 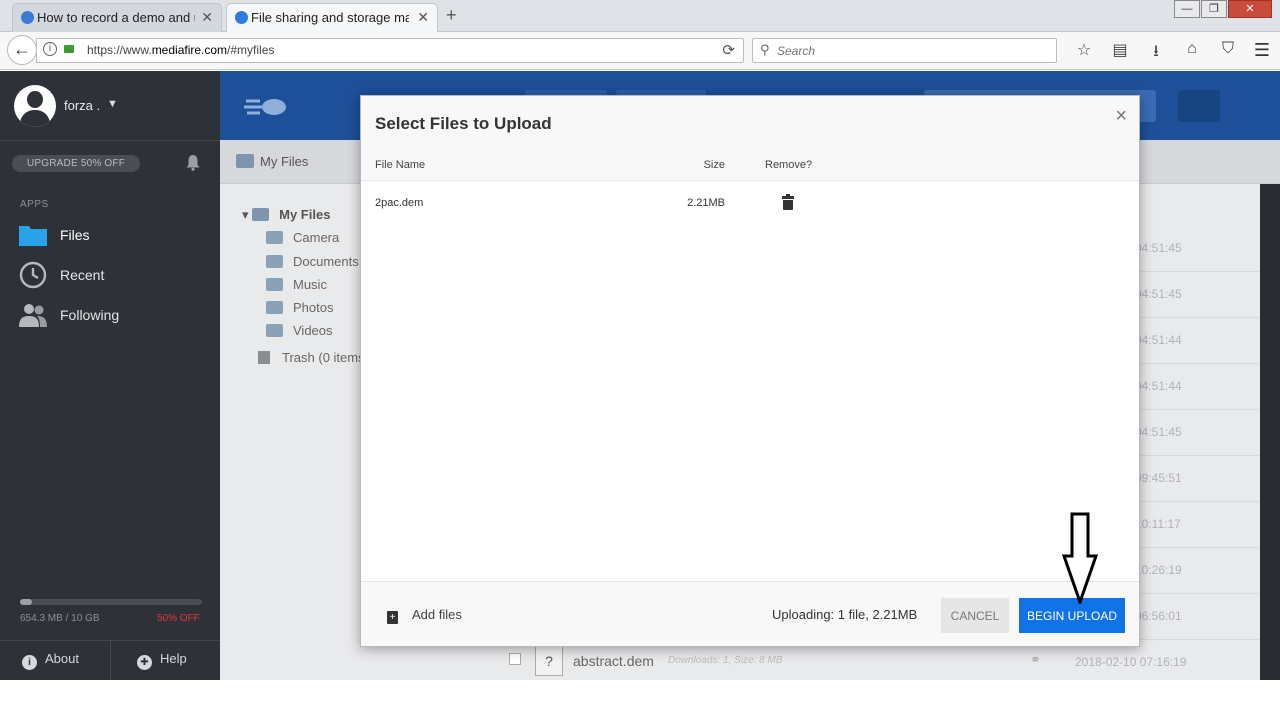 What do you see at coordinates (69, 49) in the screenshot?
I see `padlock-icon` at bounding box center [69, 49].